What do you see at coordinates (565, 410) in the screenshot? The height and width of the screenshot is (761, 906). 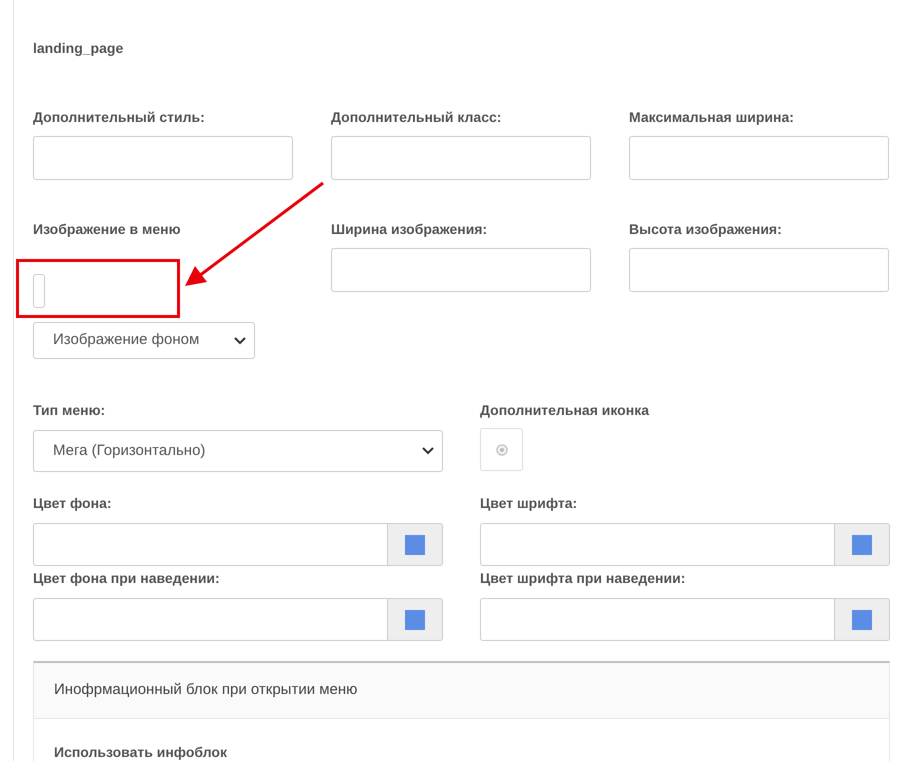 I see `field-label: Дополнительная иконка` at bounding box center [565, 410].